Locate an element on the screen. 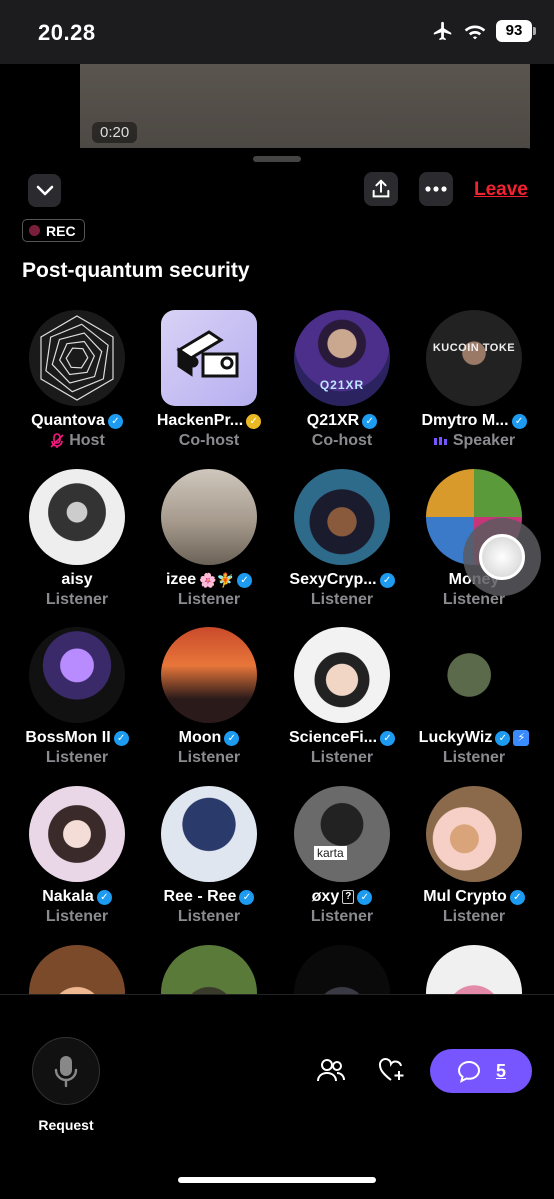  participant-name: BossMon II is located at coordinates (68, 737).